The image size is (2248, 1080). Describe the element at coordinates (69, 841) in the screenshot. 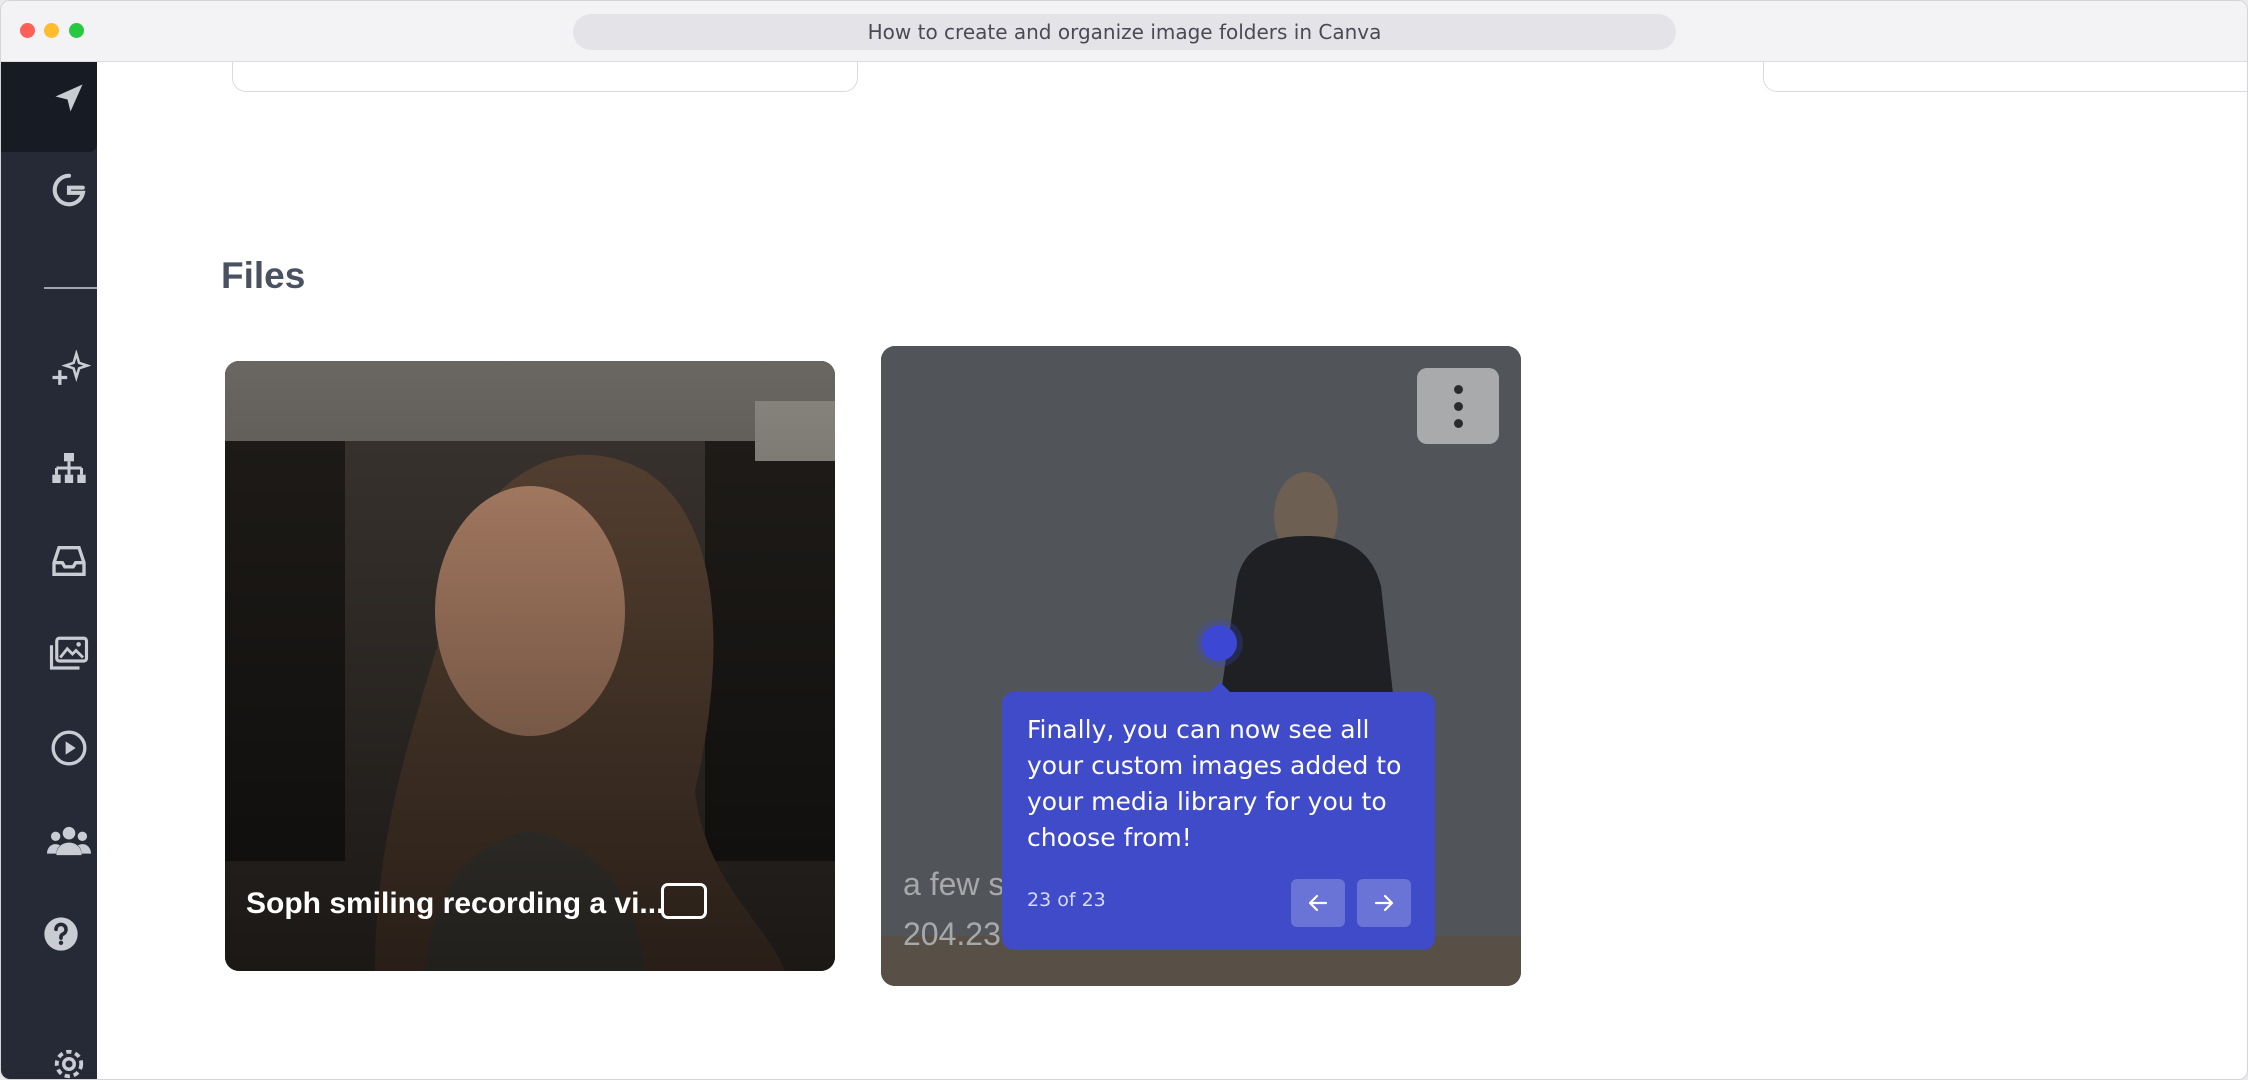

I see `users-icon` at that location.